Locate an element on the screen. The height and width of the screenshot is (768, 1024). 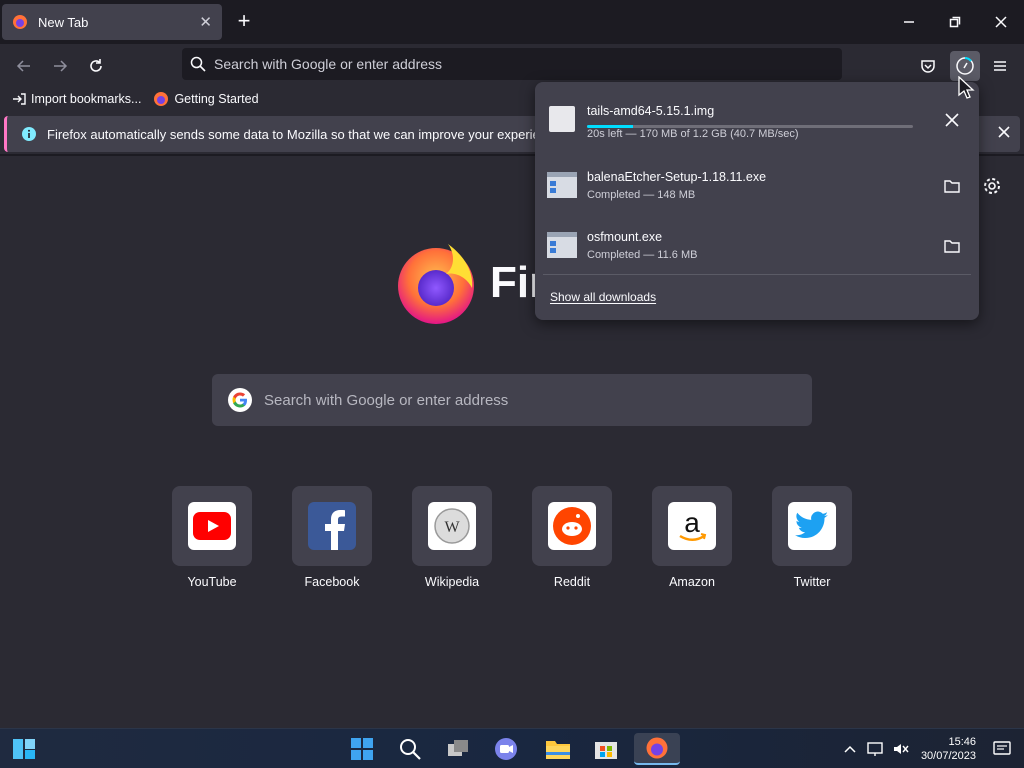
reload-button is located at coordinates (96, 66).